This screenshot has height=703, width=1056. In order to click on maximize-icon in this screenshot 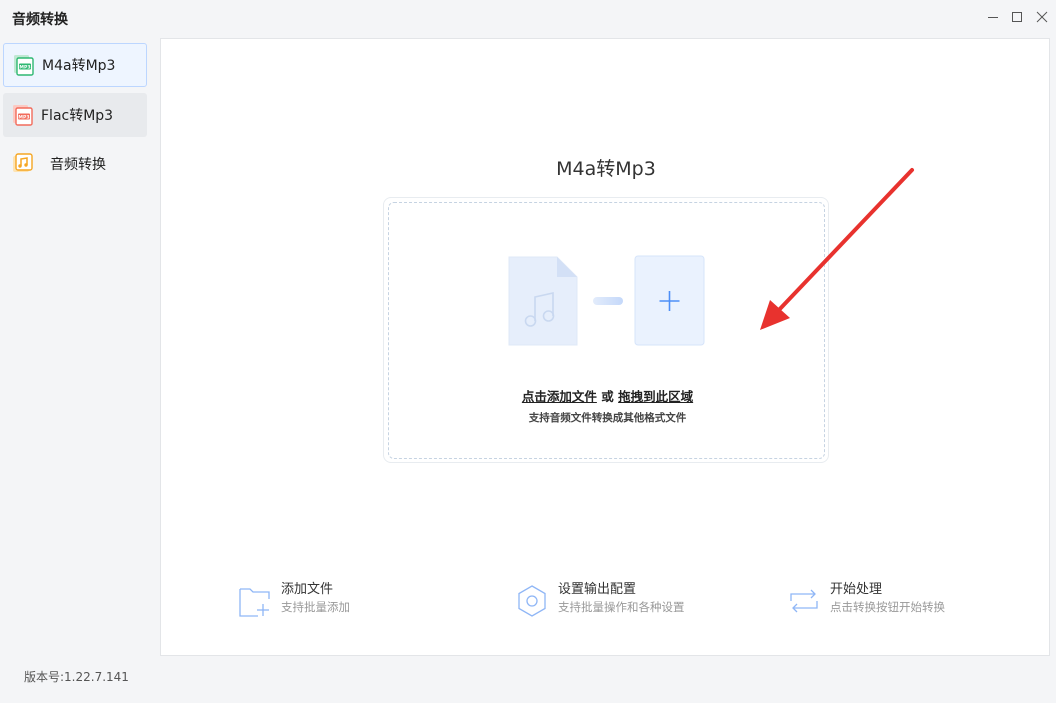, I will do `click(1017, 17)`.